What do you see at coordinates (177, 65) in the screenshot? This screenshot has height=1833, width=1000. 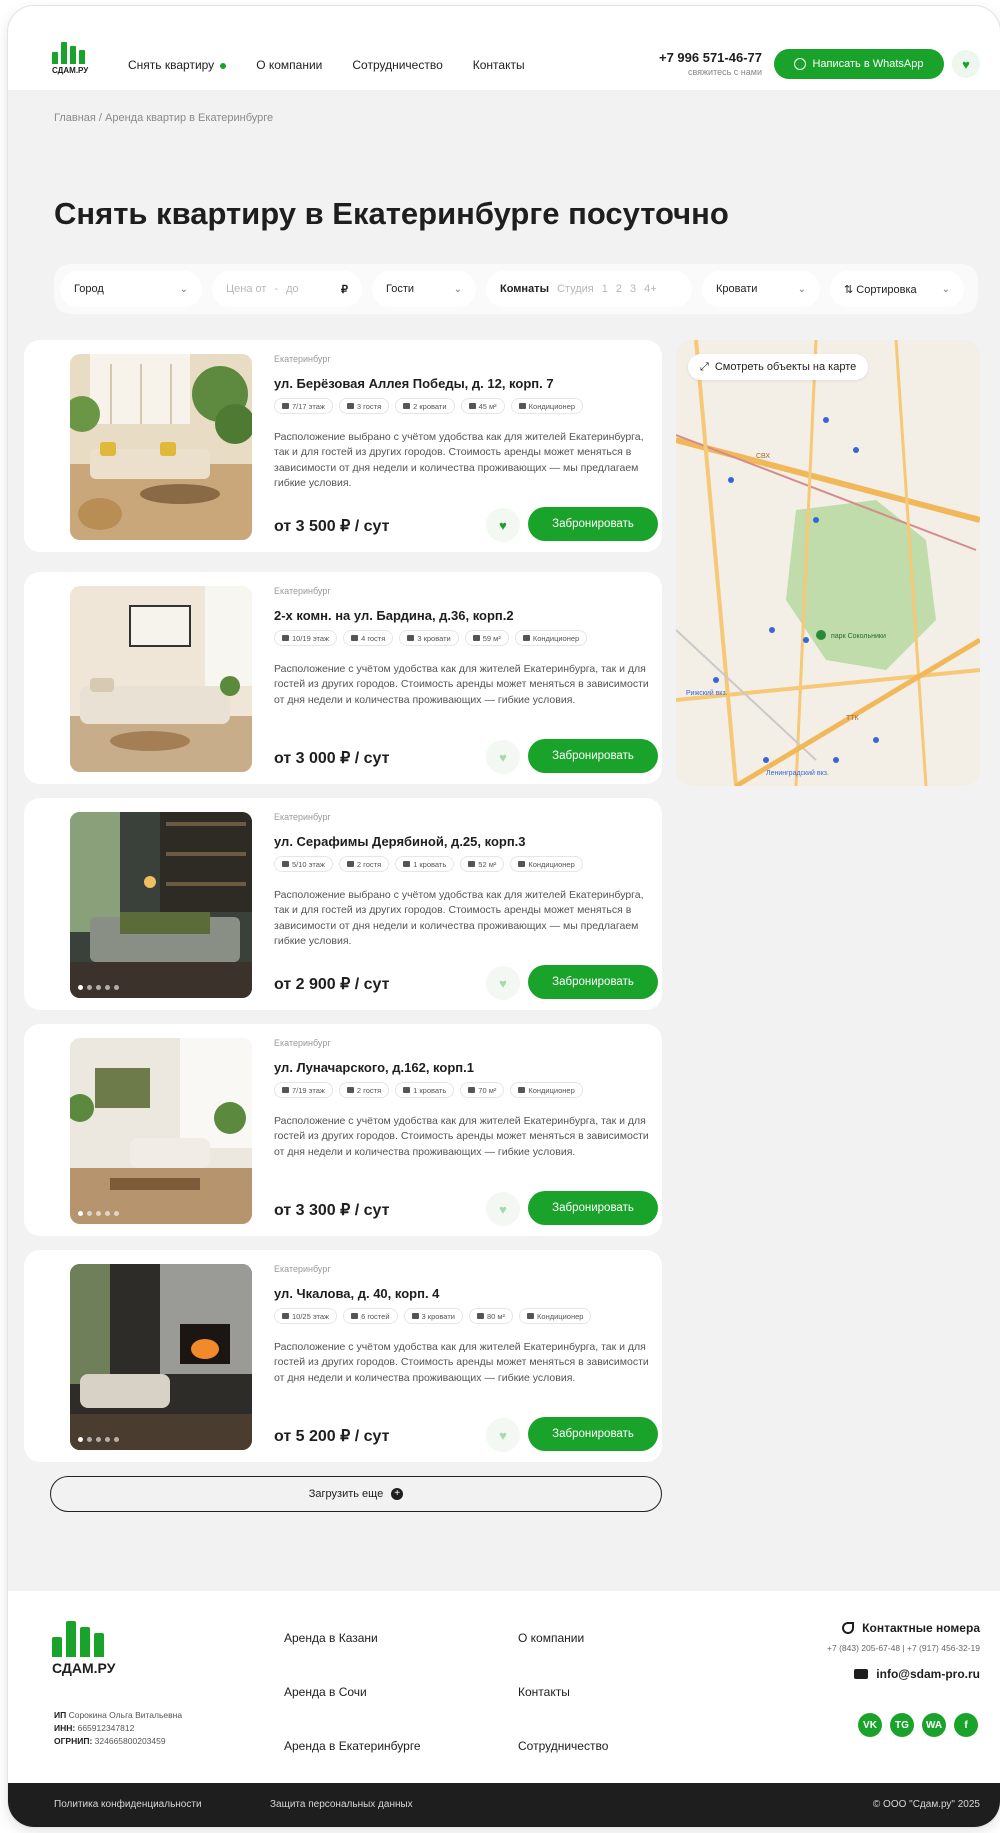 I see `nav-rent: Снять квартиру` at bounding box center [177, 65].